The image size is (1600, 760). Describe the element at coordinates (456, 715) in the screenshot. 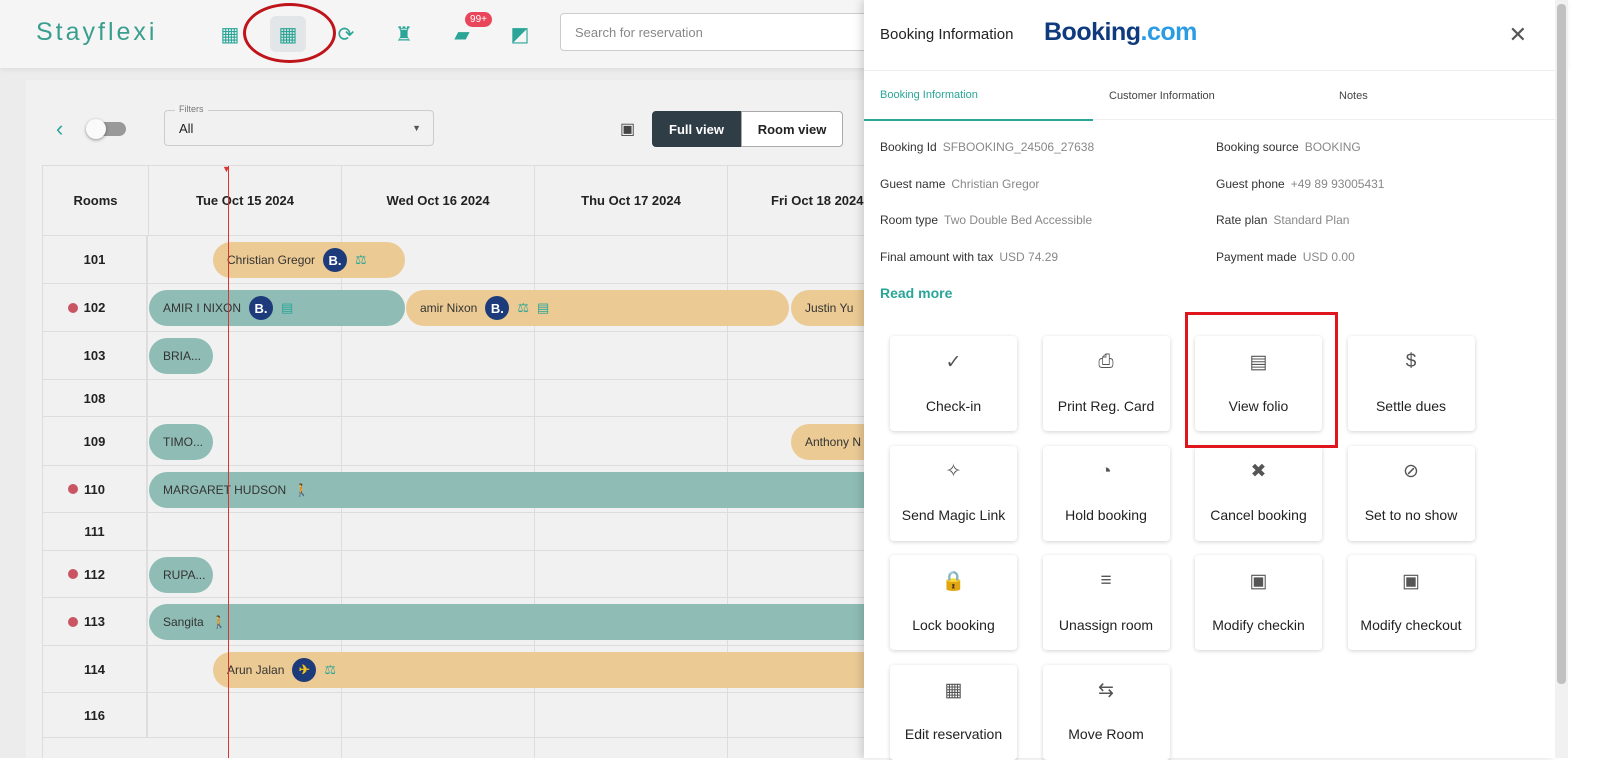

I see `room-row: 116` at that location.